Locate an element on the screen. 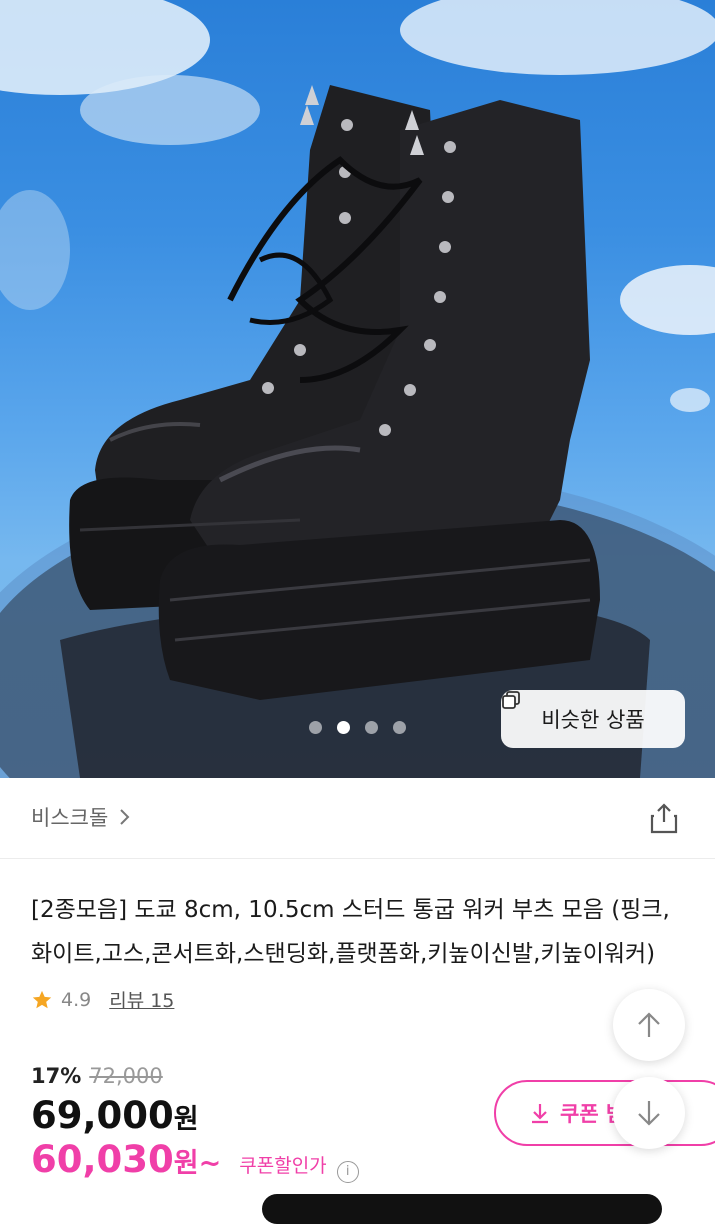 The image size is (715, 1224). shop-link: 비스크돌 is located at coordinates (80, 817).